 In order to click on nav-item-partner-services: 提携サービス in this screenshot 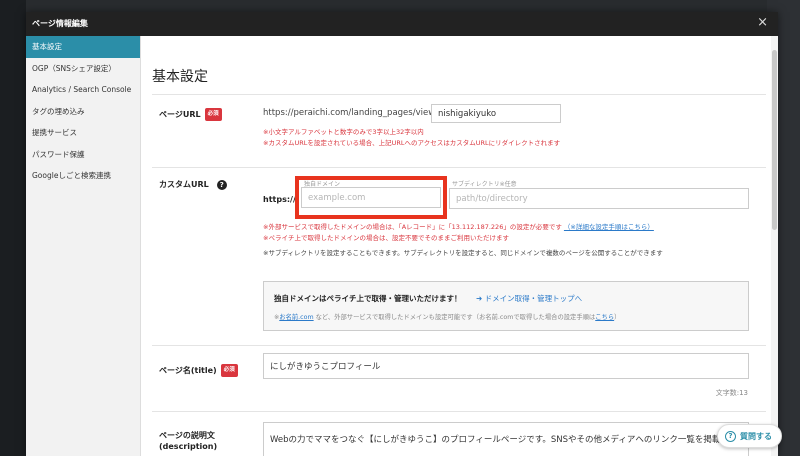, I will do `click(83, 133)`.